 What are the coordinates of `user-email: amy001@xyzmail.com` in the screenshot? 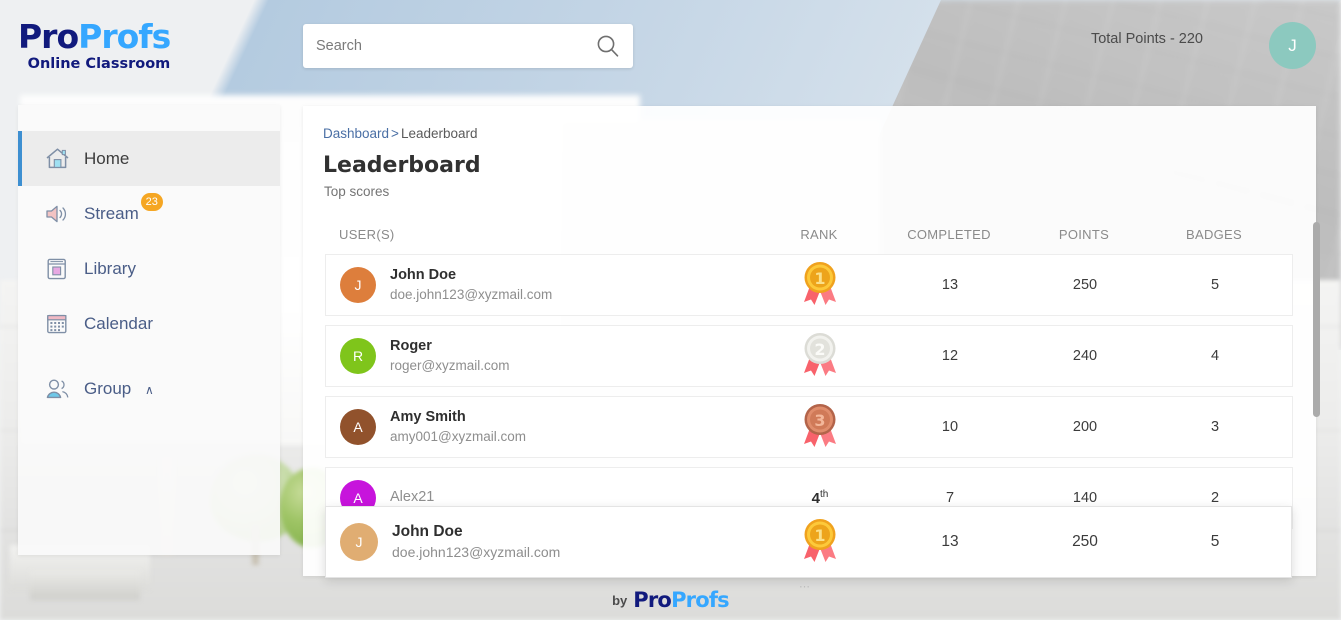 It's located at (458, 436).